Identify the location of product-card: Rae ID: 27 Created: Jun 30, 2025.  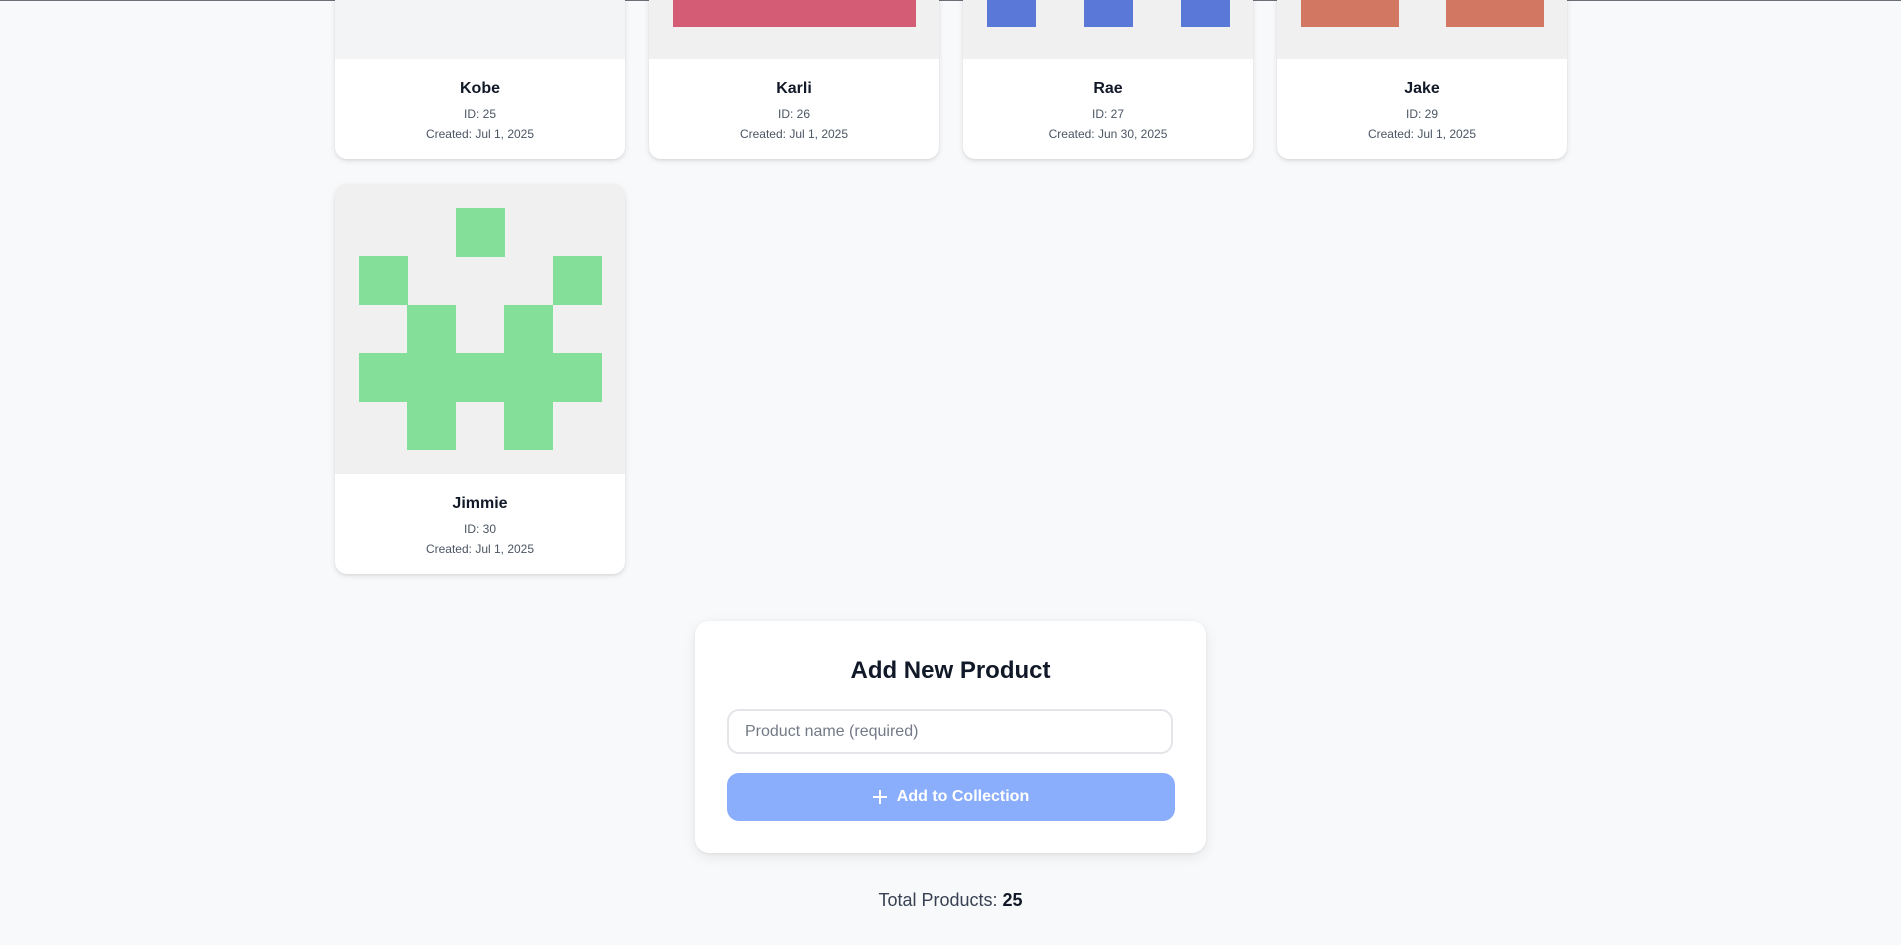
(1108, 79).